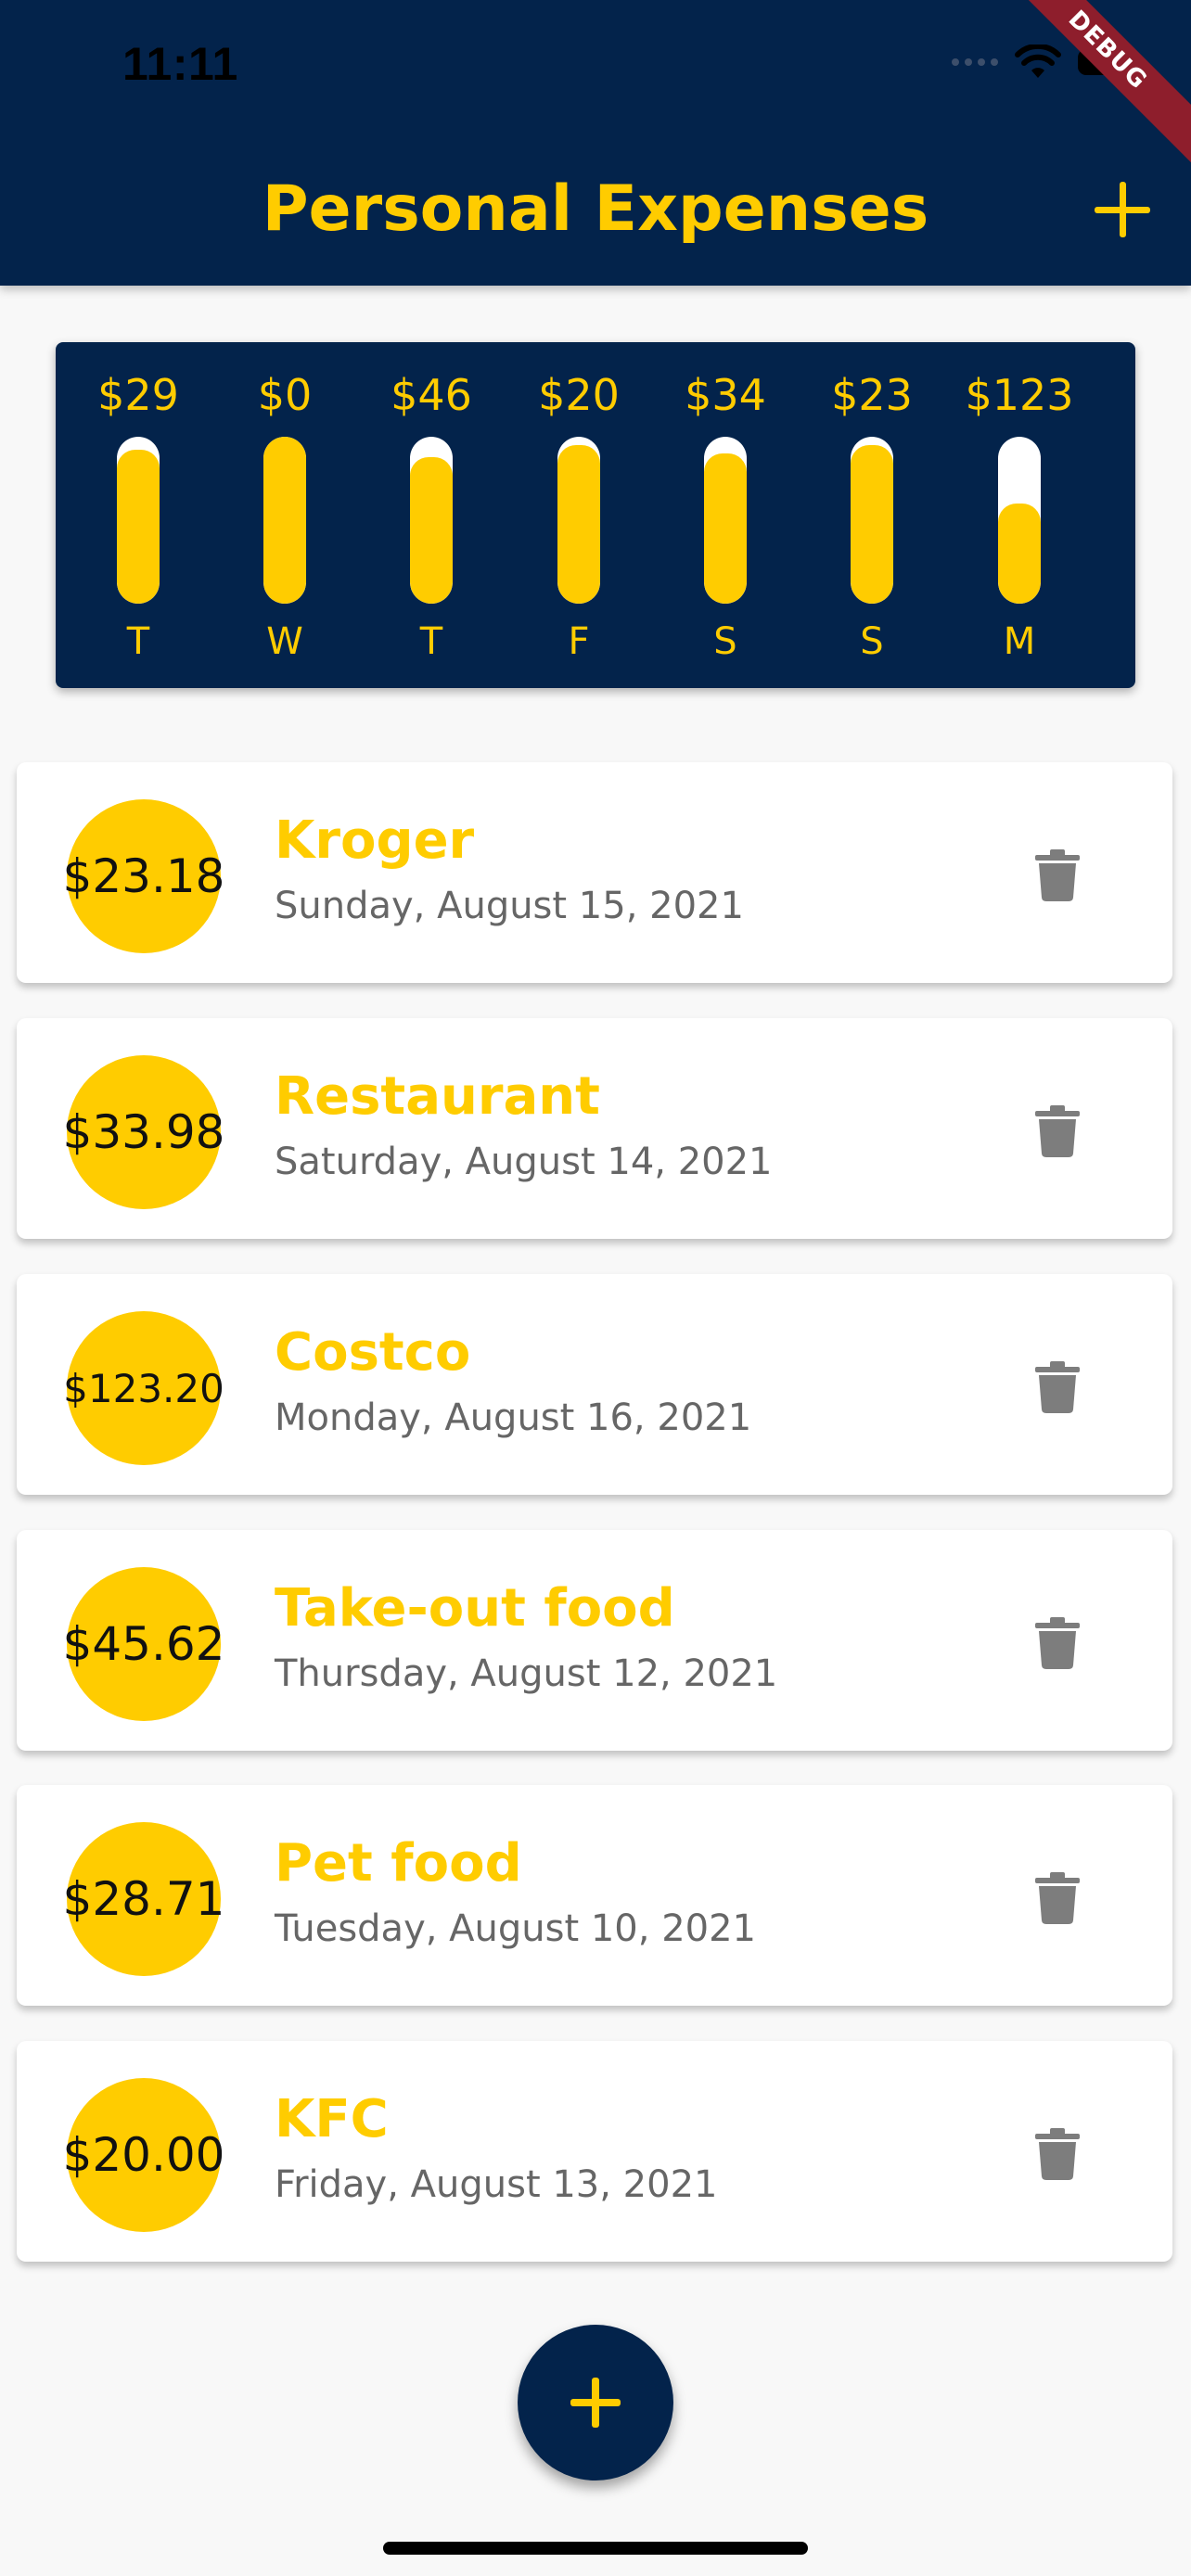  Describe the element at coordinates (475, 1608) in the screenshot. I see `transaction-title: Take-out food` at that location.